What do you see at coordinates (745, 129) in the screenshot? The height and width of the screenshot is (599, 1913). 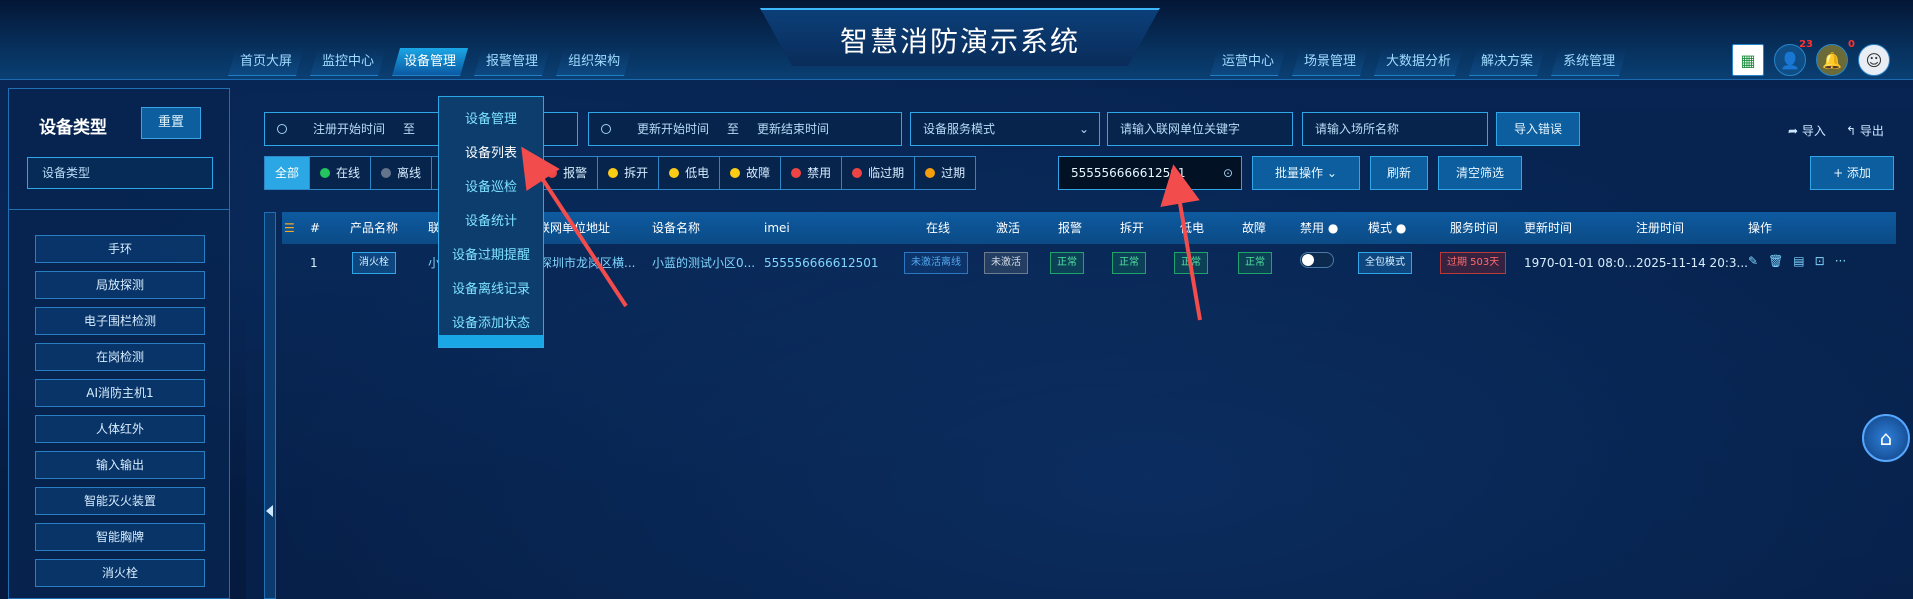 I see `update-time-range: 更新开始时间 至 更新结束时间` at bounding box center [745, 129].